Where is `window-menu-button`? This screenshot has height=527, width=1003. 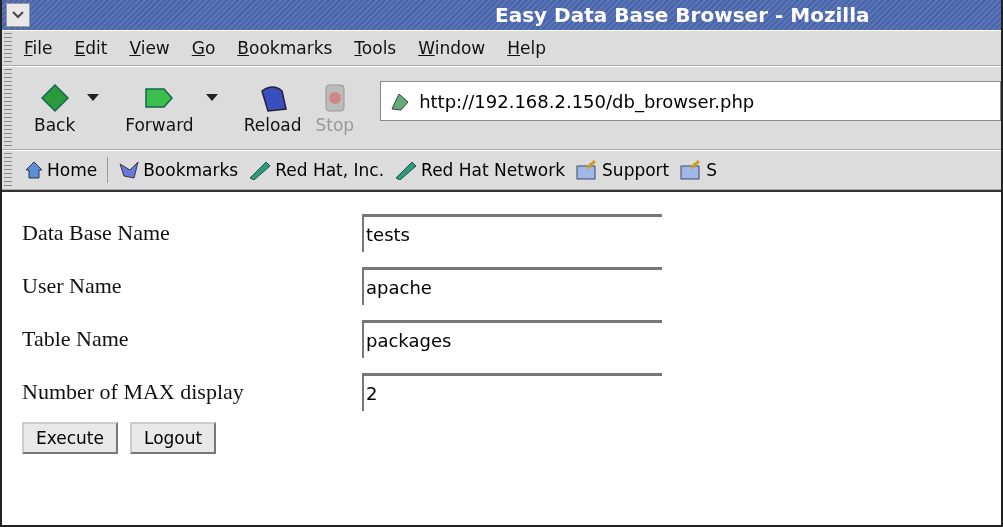 window-menu-button is located at coordinates (18, 15).